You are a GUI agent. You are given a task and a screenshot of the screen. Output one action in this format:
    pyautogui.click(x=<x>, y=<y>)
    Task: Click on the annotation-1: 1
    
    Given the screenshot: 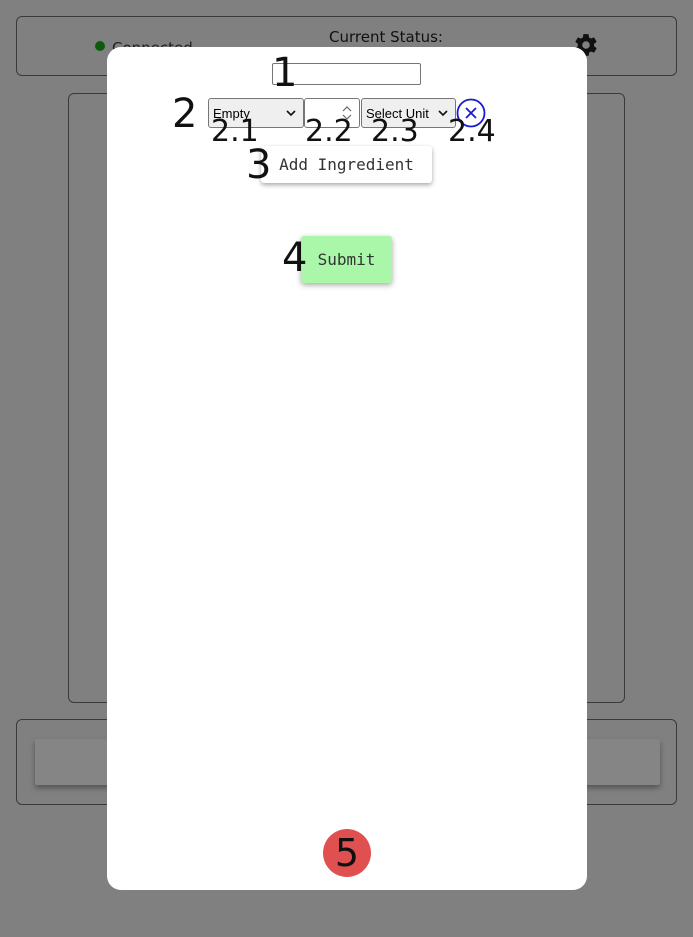 What is the action you would take?
    pyautogui.click(x=285, y=73)
    